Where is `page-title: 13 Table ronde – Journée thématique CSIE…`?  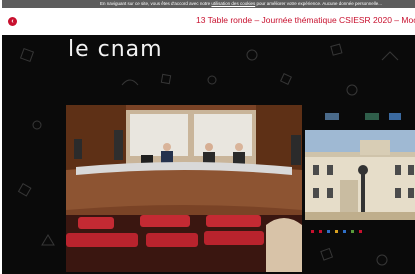
page-title: 13 Table ronde – Journée thématique CSIE… is located at coordinates (305, 20).